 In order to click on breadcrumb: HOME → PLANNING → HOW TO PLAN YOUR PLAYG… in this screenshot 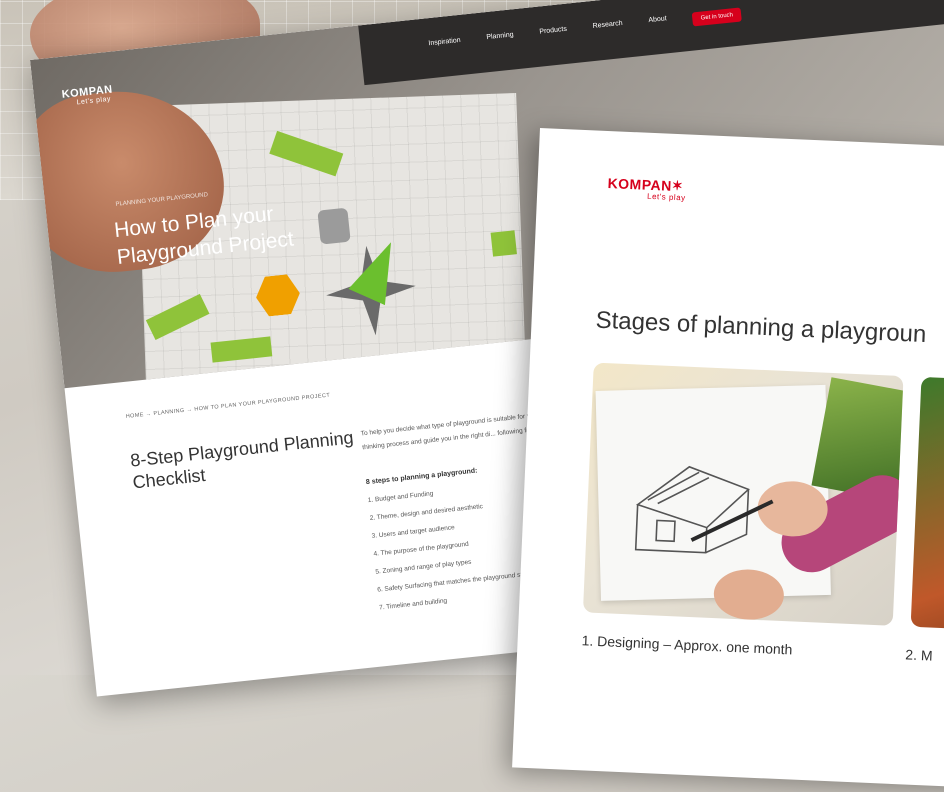, I will do `click(228, 405)`.